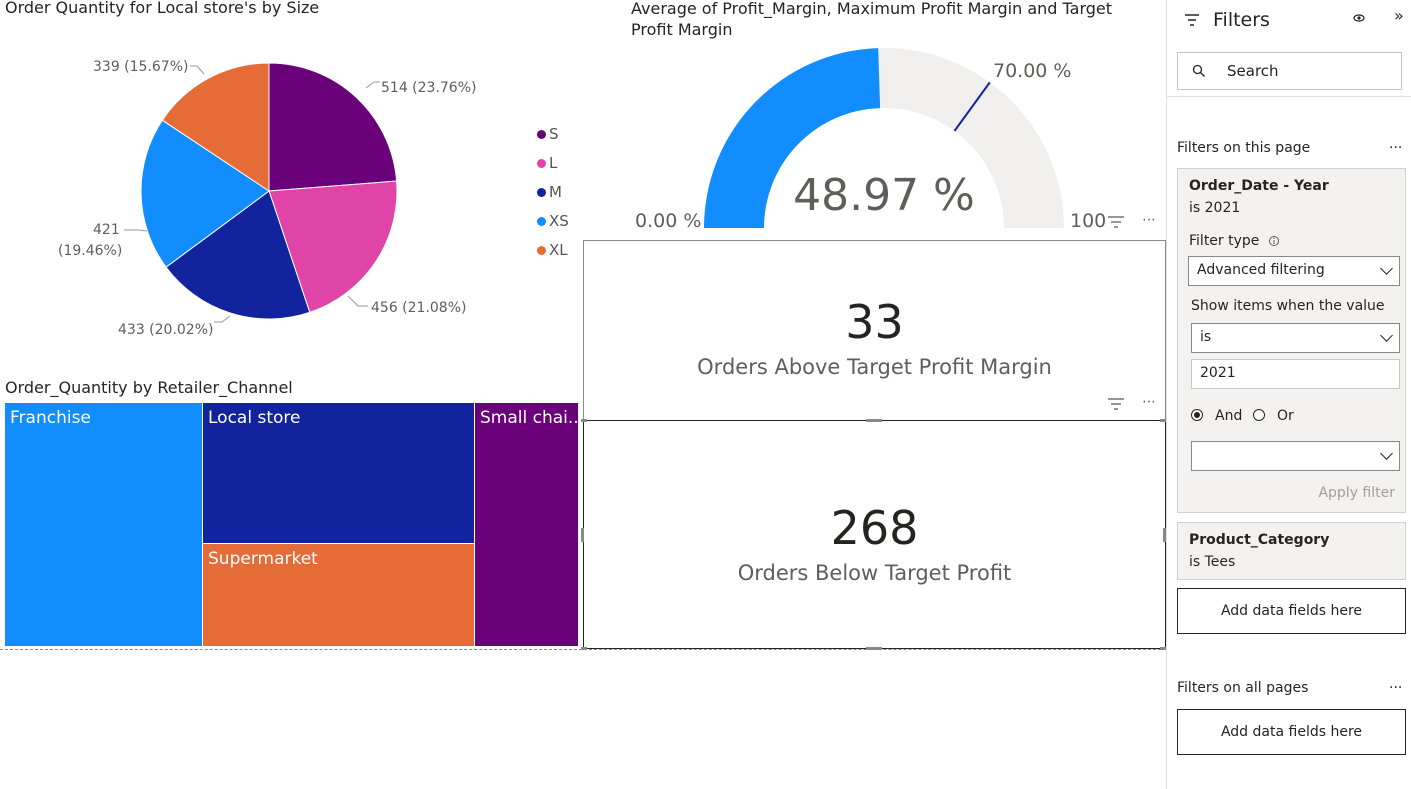 Image resolution: width=1411 pixels, height=789 pixels. What do you see at coordinates (682, 29) in the screenshot?
I see `gauge-title-line2: Profit Margin` at bounding box center [682, 29].